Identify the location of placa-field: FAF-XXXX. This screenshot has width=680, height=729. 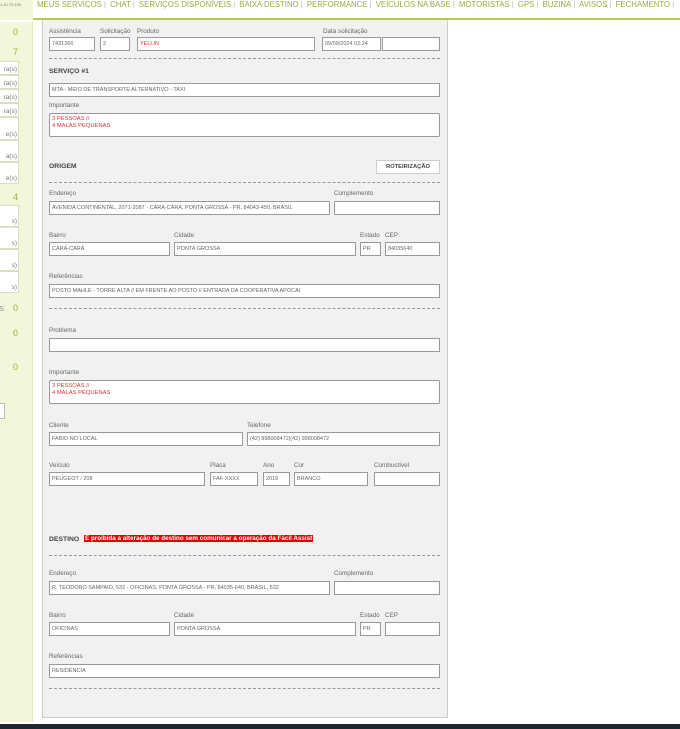
(234, 479).